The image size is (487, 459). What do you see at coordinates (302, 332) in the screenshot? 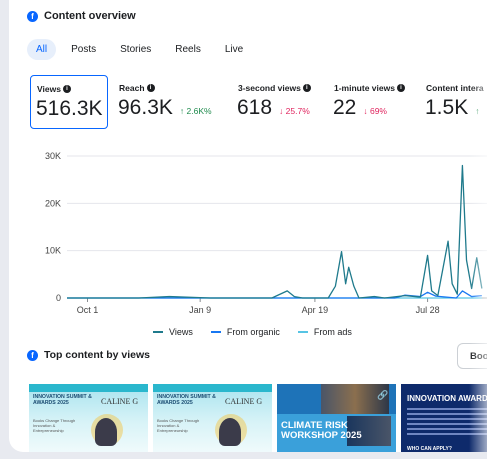
I see `swatch-ads` at bounding box center [302, 332].